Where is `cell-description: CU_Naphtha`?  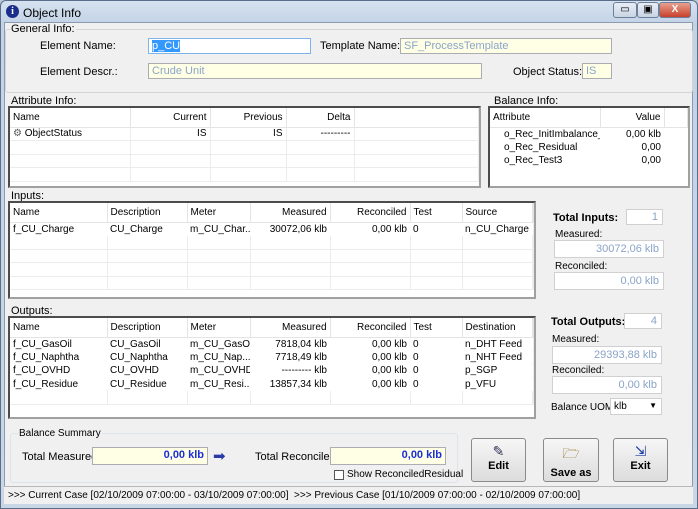
cell-description: CU_Naphtha is located at coordinates (139, 357).